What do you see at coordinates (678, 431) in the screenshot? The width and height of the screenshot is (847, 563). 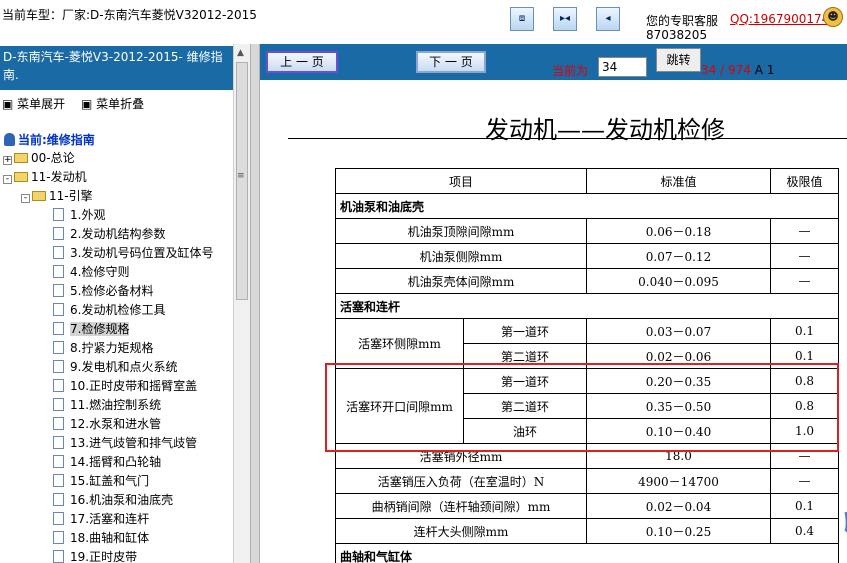 I see `row-std: 0.10－0.40` at bounding box center [678, 431].